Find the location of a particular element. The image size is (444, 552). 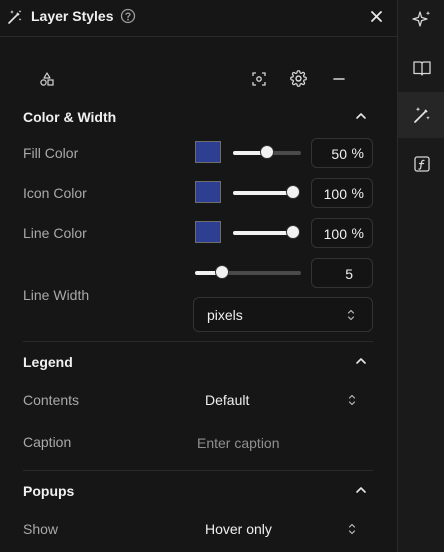

fill-color-swatch is located at coordinates (208, 152).